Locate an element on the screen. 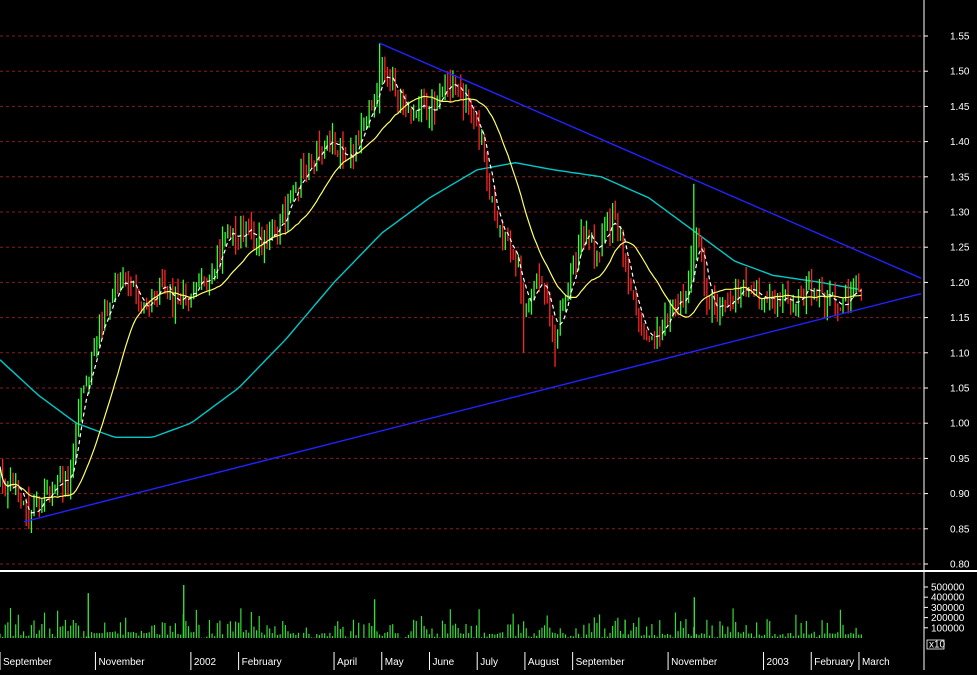  y-tick-label: 1.20 is located at coordinates (960, 283).